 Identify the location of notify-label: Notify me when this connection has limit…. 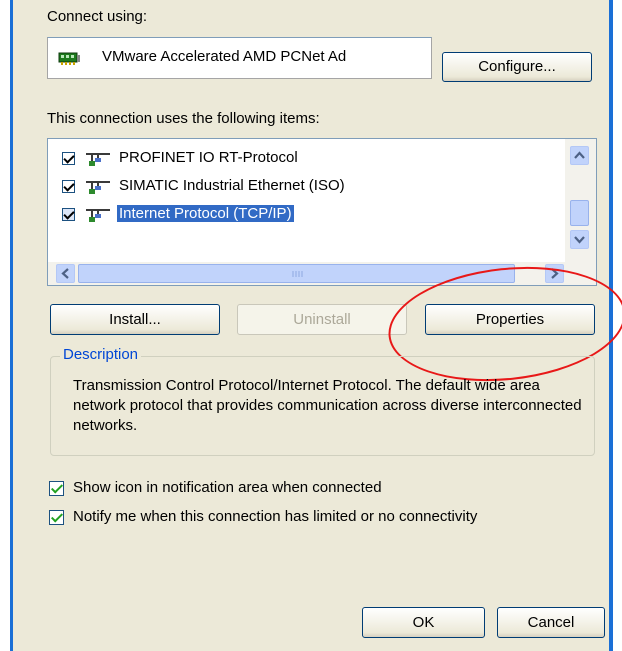
(275, 516).